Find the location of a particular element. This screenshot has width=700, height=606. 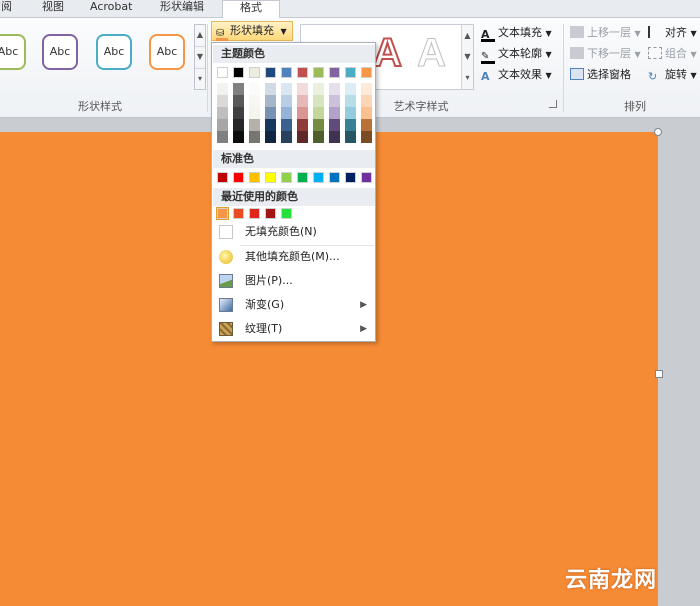

scroll-down-icon: ▼ is located at coordinates (200, 58).